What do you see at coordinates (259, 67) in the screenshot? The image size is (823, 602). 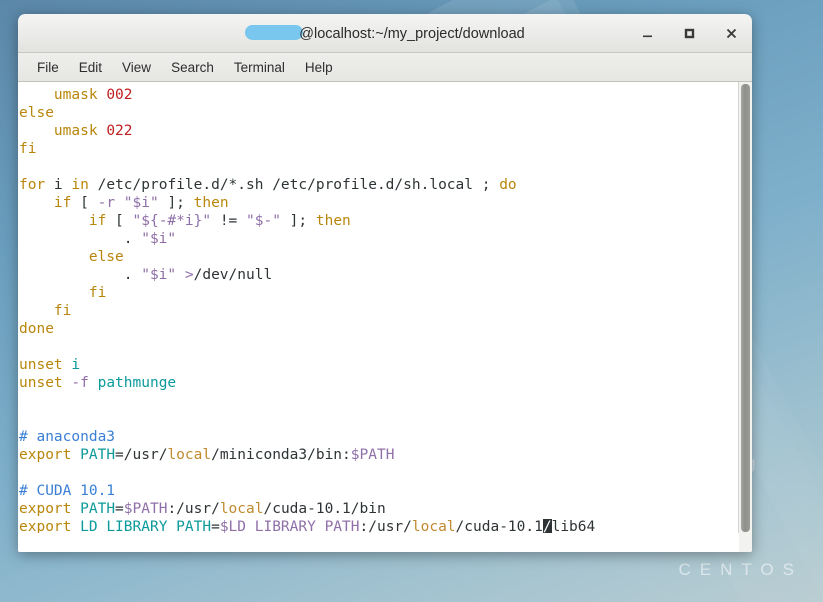 I see `menu-item-terminal: Terminal` at bounding box center [259, 67].